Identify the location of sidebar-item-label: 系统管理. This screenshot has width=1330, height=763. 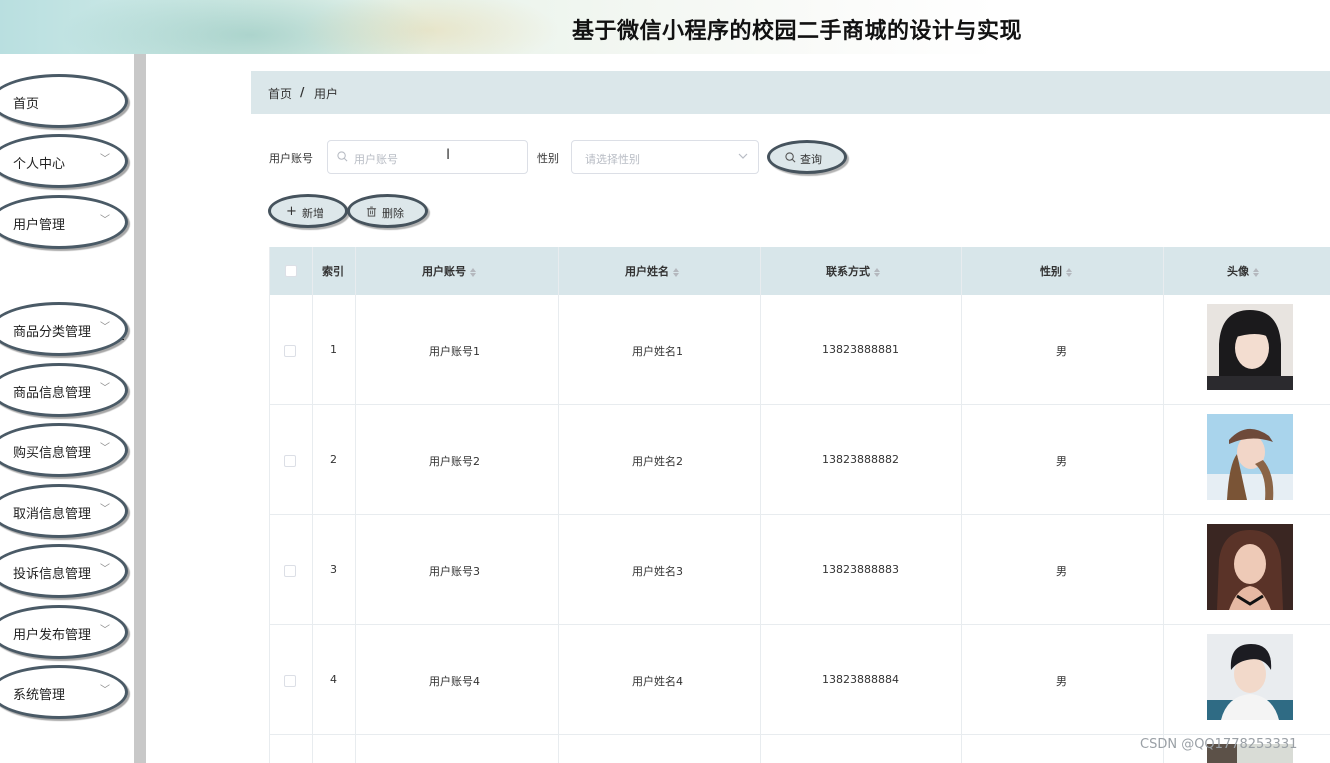
(39, 695).